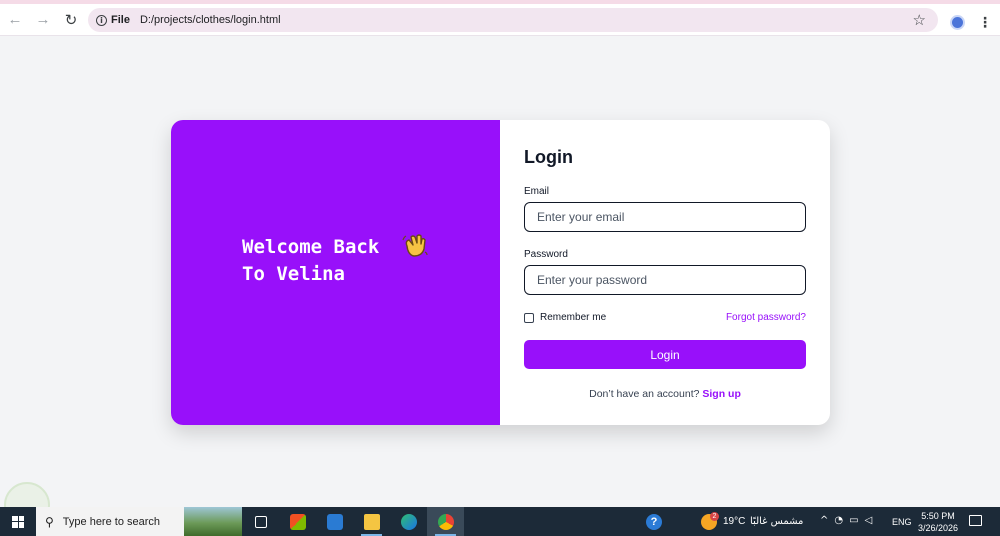  What do you see at coordinates (985, 22) in the screenshot?
I see `kebab-menu-icon: ⋮` at bounding box center [985, 22].